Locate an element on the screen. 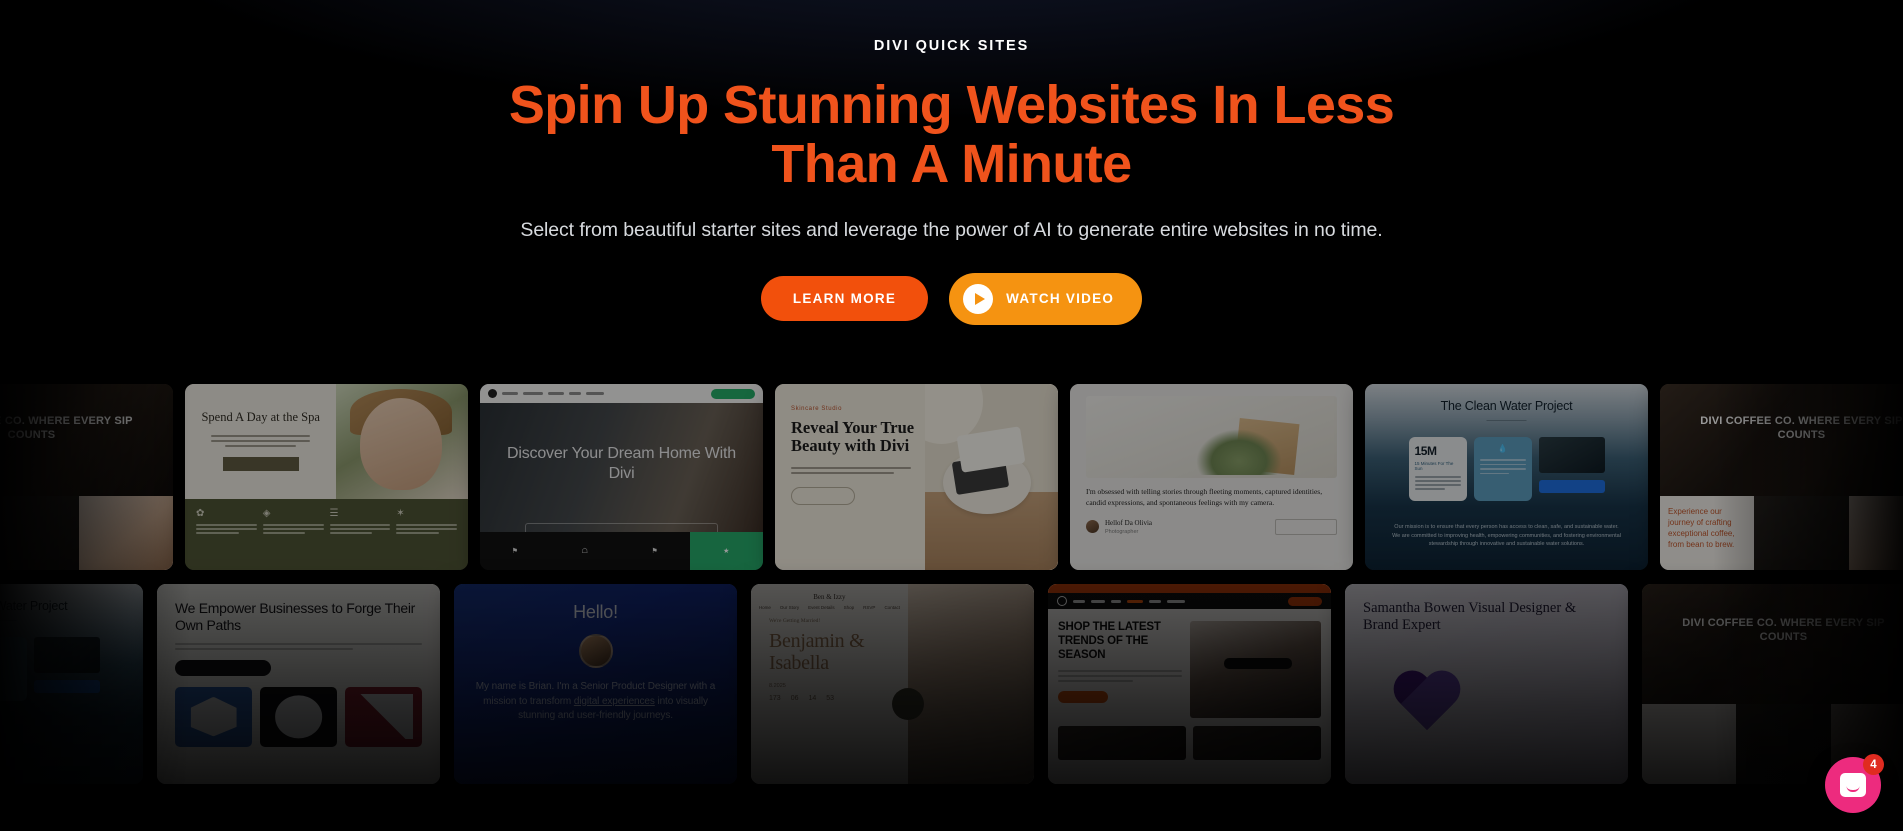 The height and width of the screenshot is (831, 1903). countdown-hours: 06 is located at coordinates (794, 698).